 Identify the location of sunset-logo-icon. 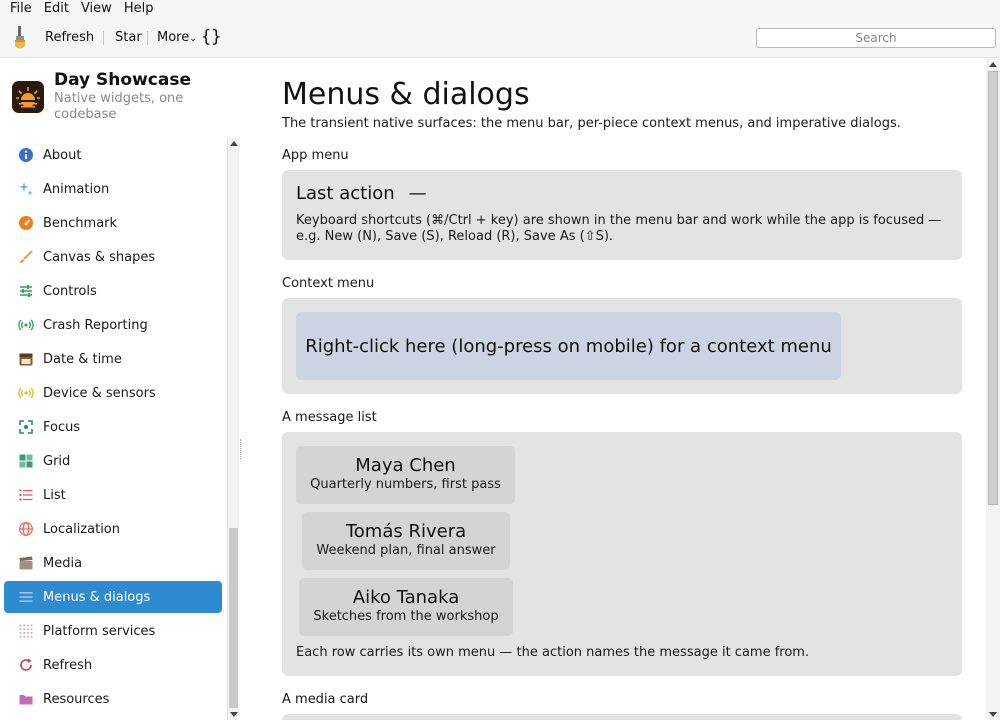
(28, 97).